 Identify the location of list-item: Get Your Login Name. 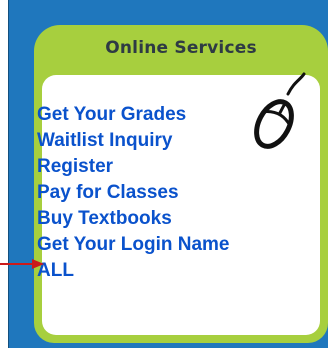
(133, 245).